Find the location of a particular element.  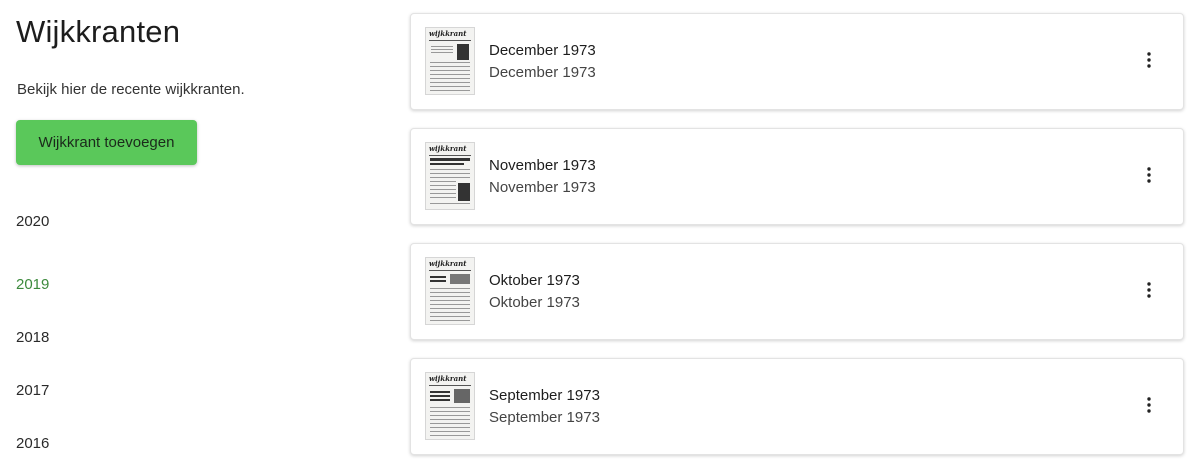

edition-title: December 1973 is located at coordinates (542, 50).